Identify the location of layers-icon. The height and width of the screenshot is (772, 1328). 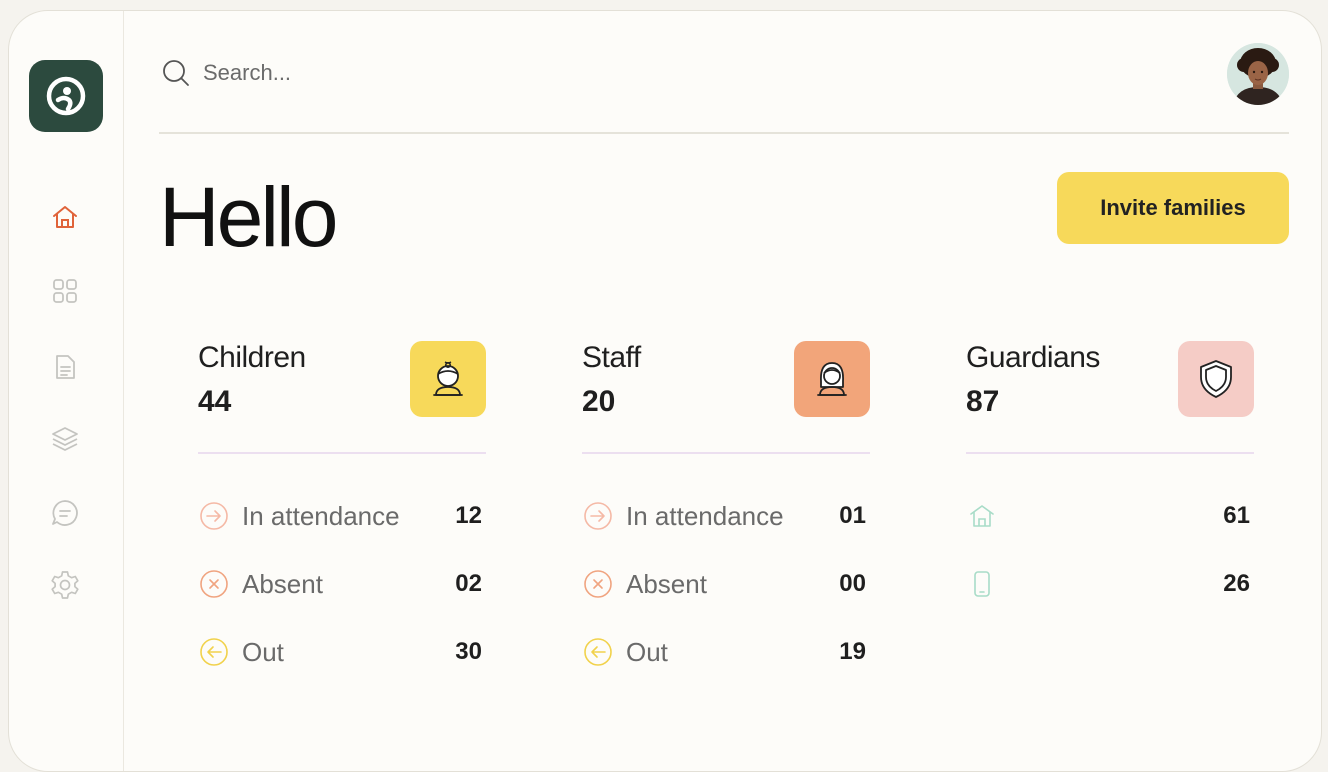
(65, 439).